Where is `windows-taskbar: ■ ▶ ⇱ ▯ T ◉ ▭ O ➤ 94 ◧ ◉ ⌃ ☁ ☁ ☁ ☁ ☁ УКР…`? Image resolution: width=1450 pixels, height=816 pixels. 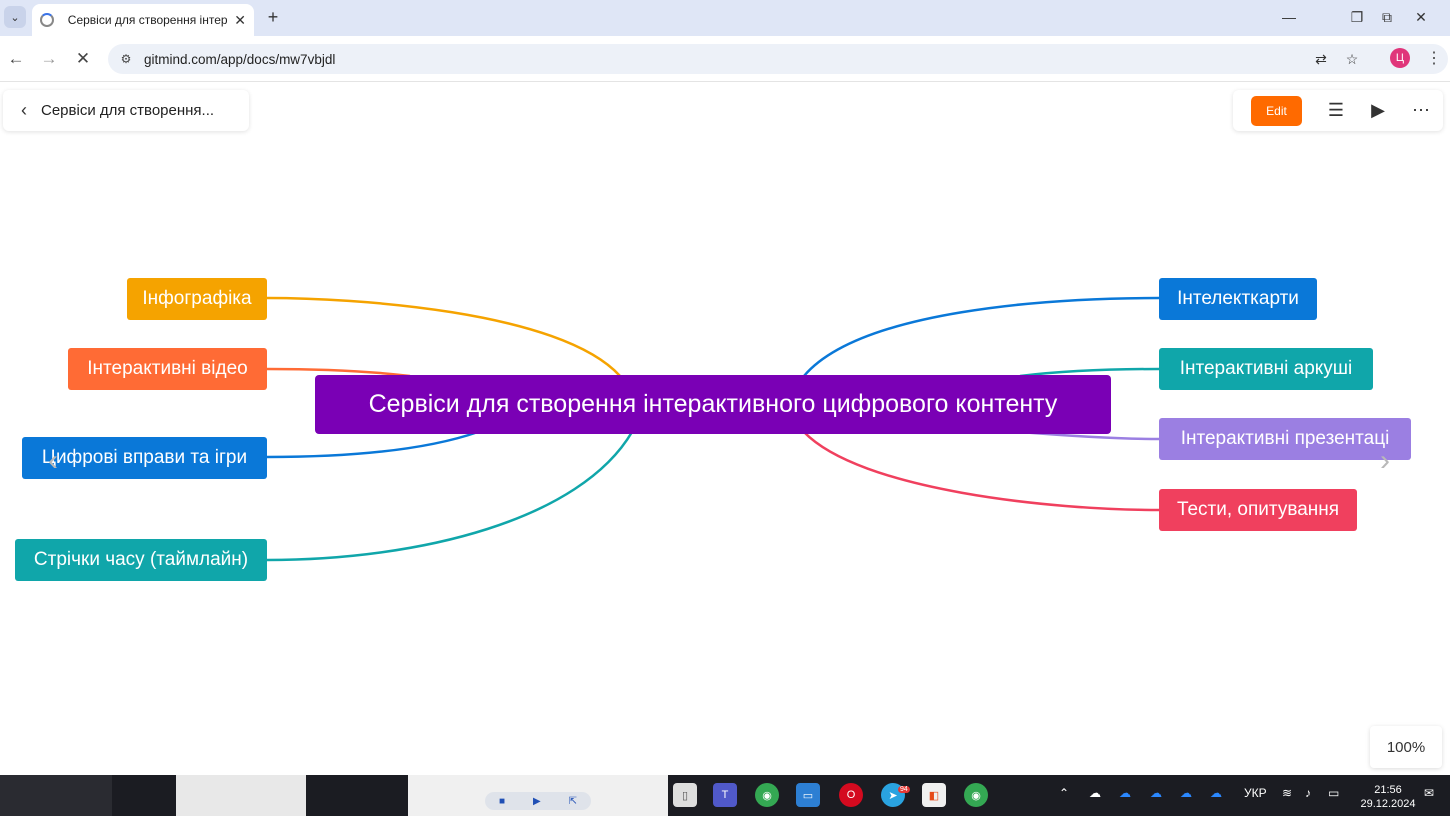 windows-taskbar: ■ ▶ ⇱ ▯ T ◉ ▭ O ➤ 94 ◧ ◉ ⌃ ☁ ☁ ☁ ☁ ☁ УКР… is located at coordinates (725, 795).